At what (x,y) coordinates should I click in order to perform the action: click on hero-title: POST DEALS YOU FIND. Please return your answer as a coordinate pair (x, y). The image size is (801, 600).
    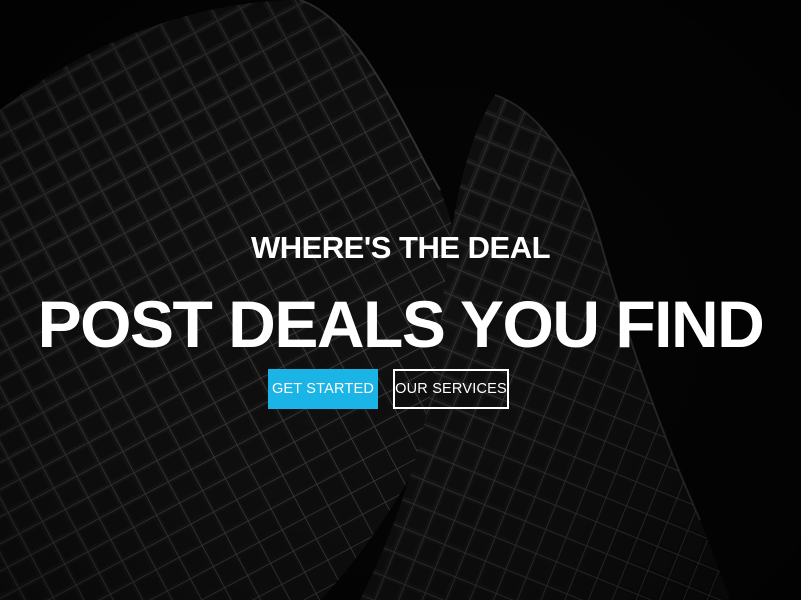
    Looking at the image, I should click on (401, 324).